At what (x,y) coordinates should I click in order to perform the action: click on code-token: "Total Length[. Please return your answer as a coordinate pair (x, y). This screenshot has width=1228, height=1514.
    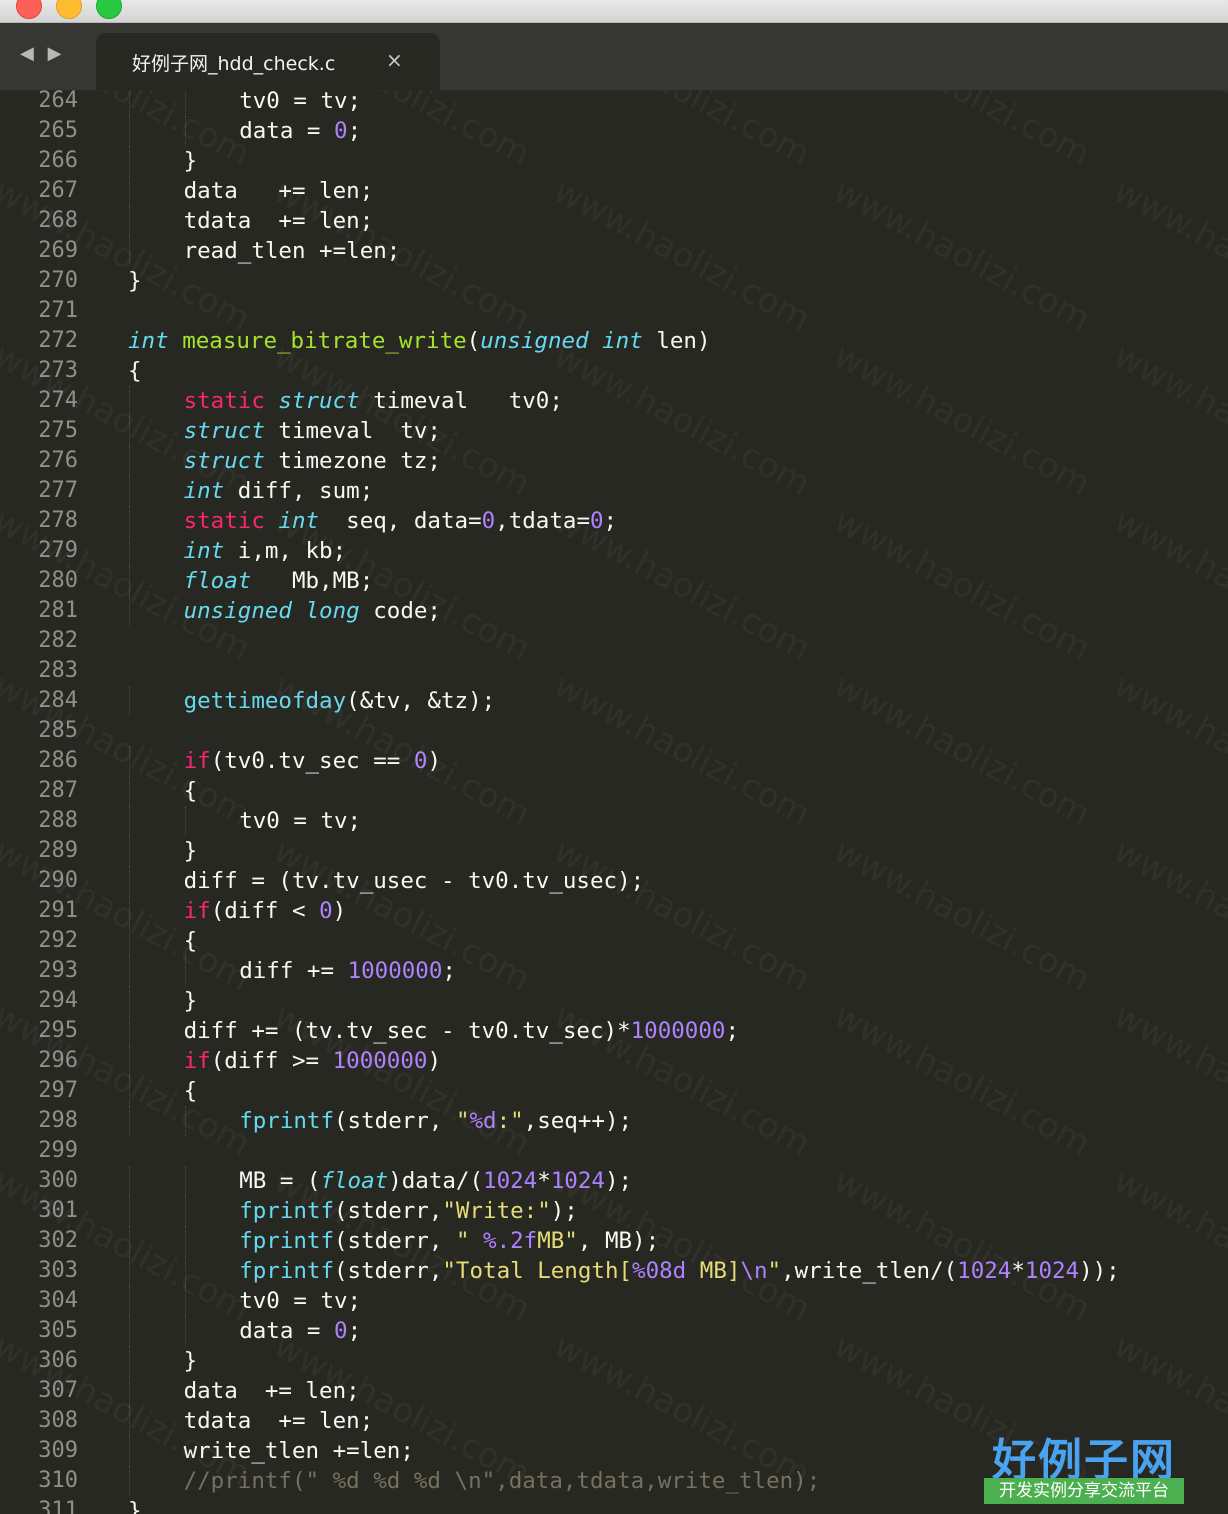
    Looking at the image, I should click on (537, 1271).